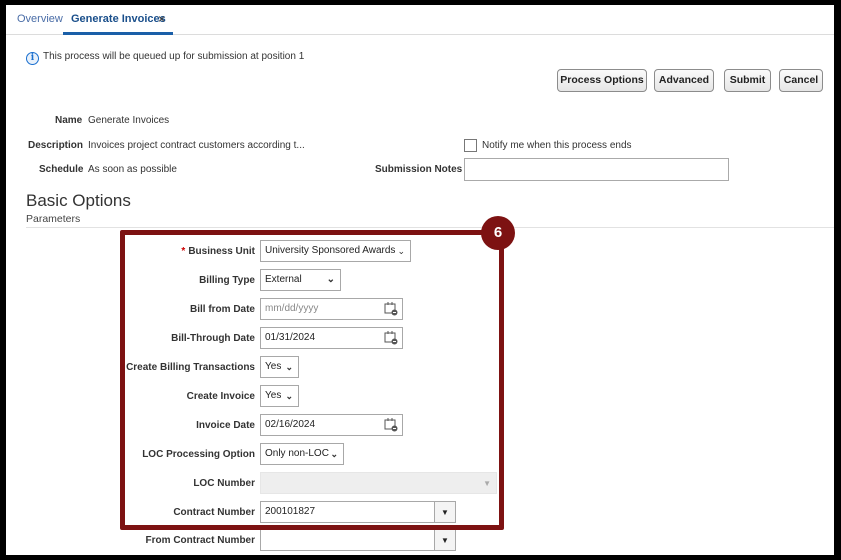 This screenshot has width=841, height=560. Describe the element at coordinates (283, 279) in the screenshot. I see `billing-type-value: External` at that location.